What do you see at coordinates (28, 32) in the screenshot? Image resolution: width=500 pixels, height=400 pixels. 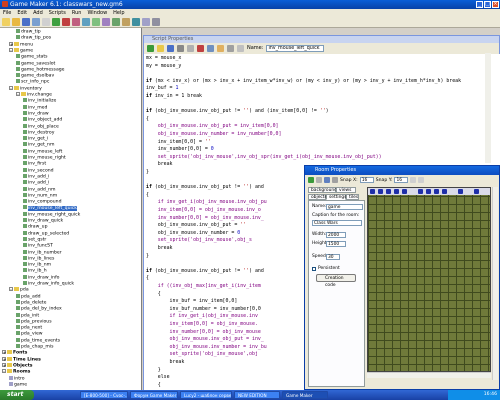 I see `tree-item: draw_tip` at bounding box center [28, 32].